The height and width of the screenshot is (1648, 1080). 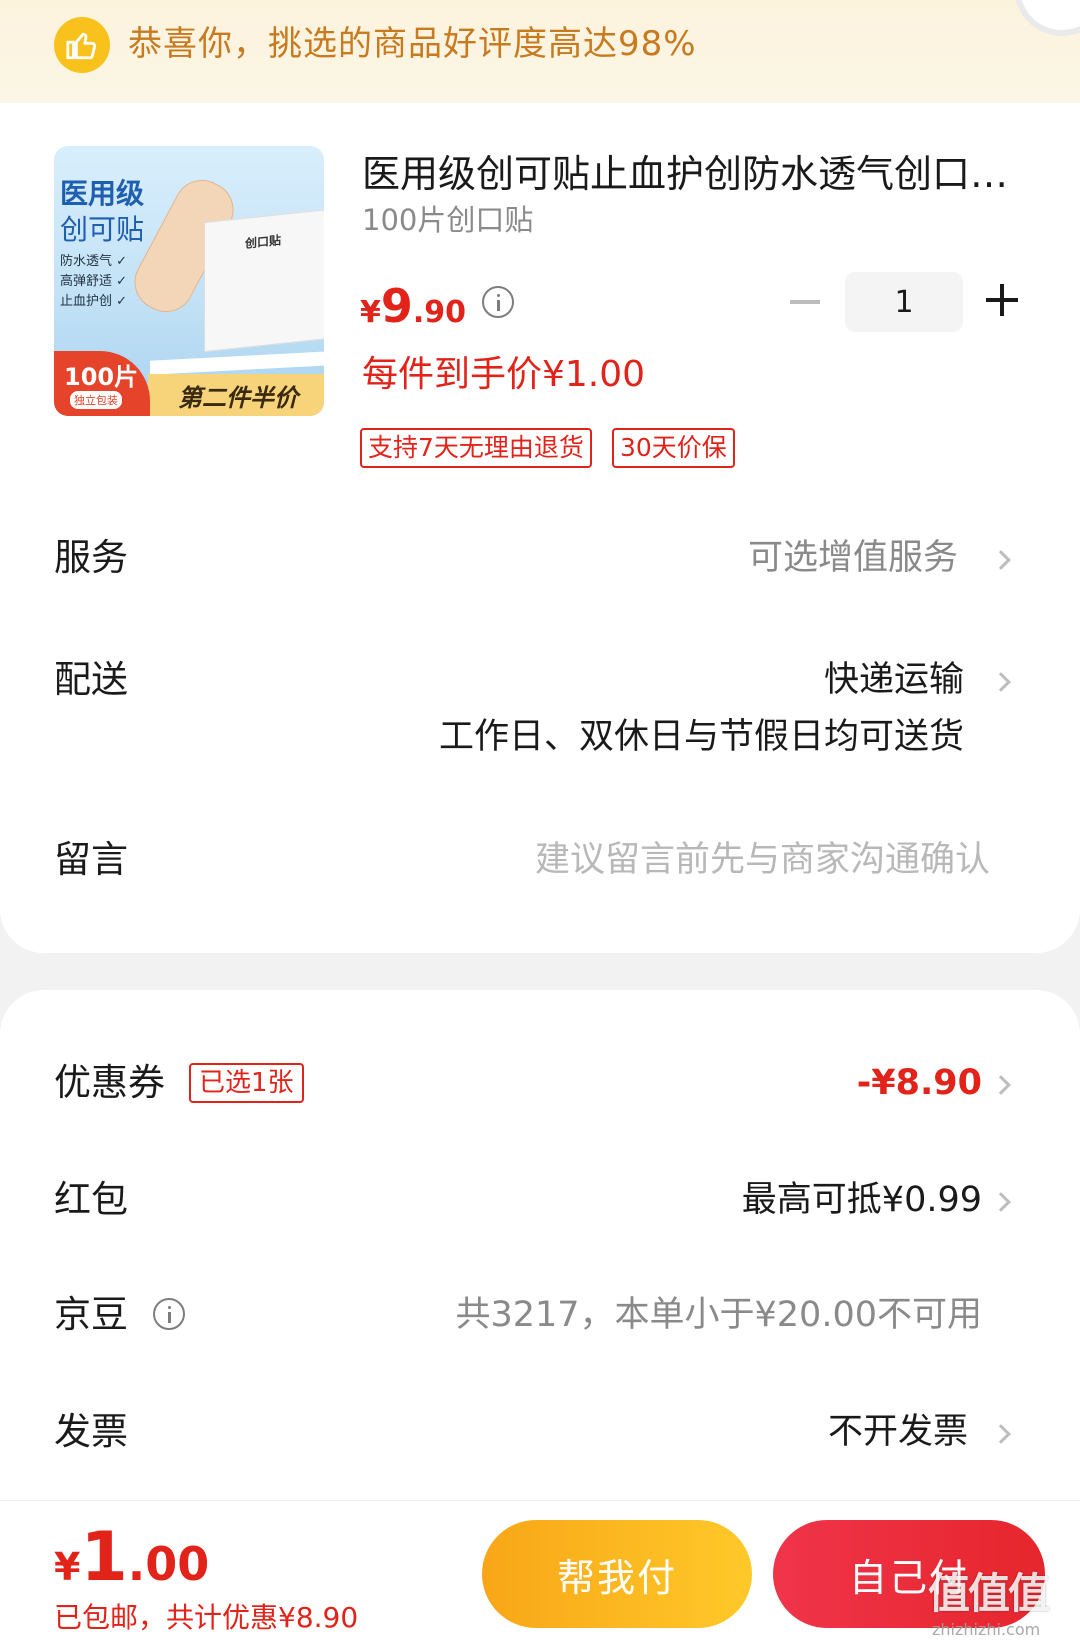 I want to click on message-input: 建议留言前先与商家沟通确认, so click(x=762, y=860).